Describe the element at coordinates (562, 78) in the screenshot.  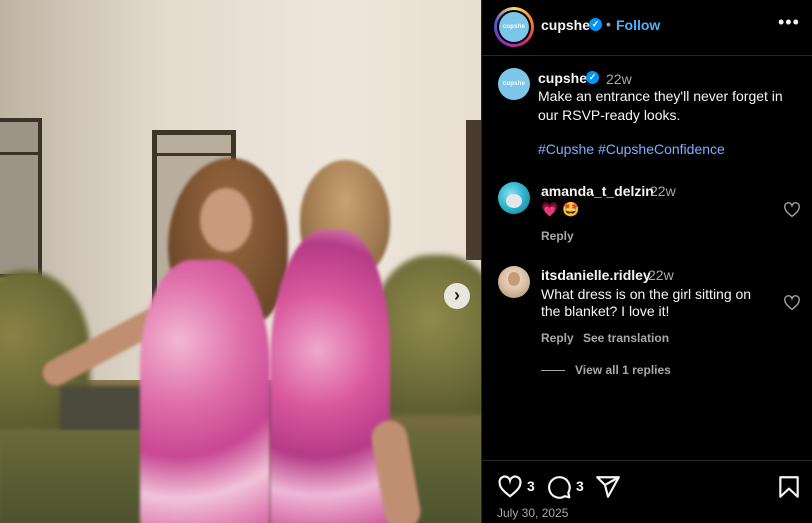
I see `caption-username: cupshe` at that location.